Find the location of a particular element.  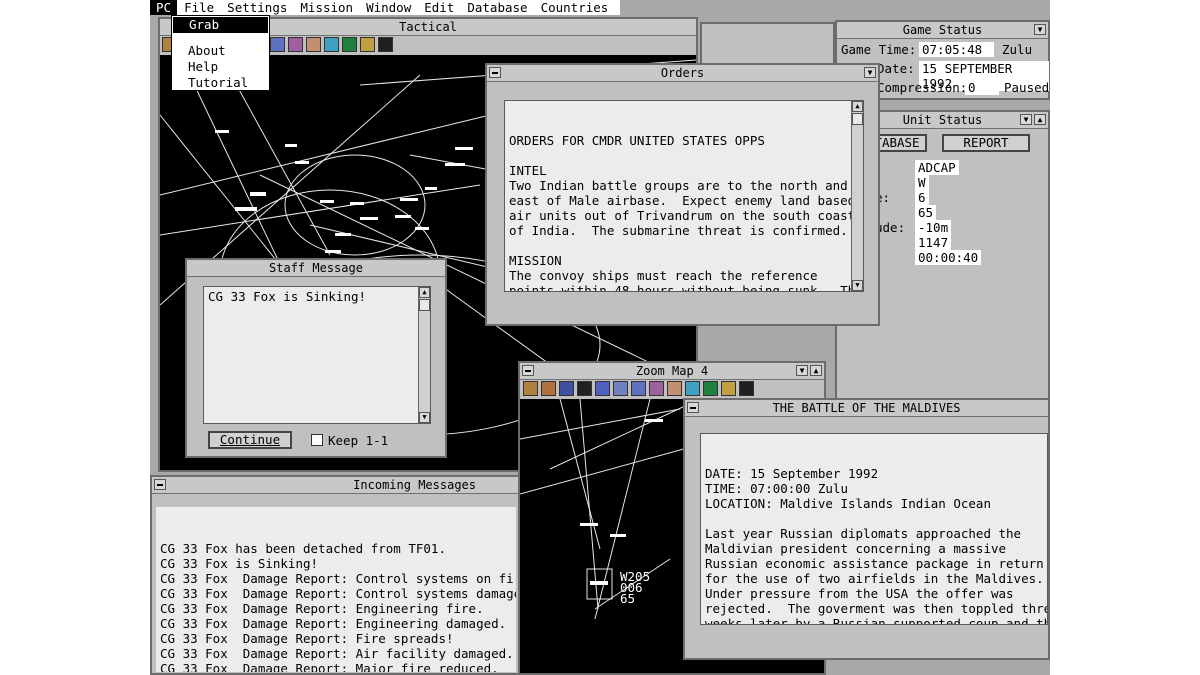

menu-database: Database is located at coordinates (497, 7).